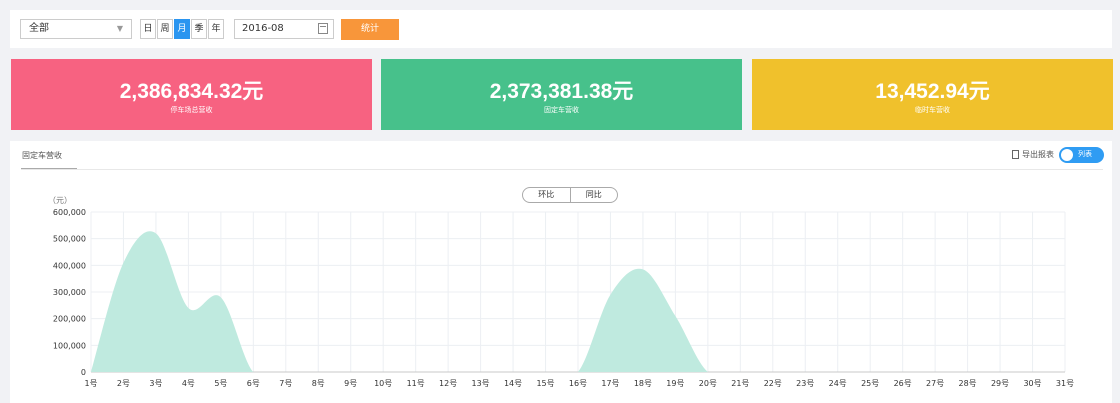  I want to click on date-input: 2016-08, so click(284, 29).